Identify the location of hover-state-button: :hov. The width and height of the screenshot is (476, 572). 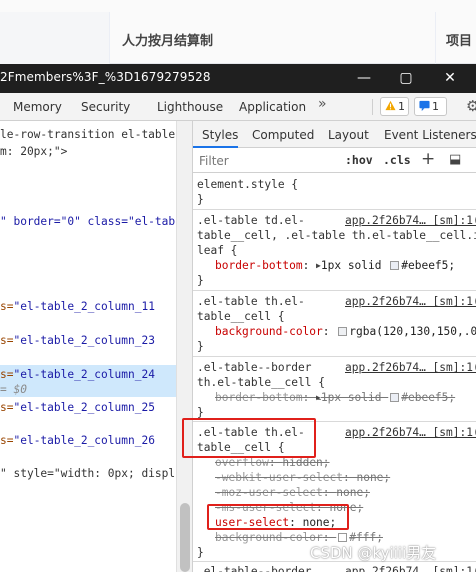
(359, 160).